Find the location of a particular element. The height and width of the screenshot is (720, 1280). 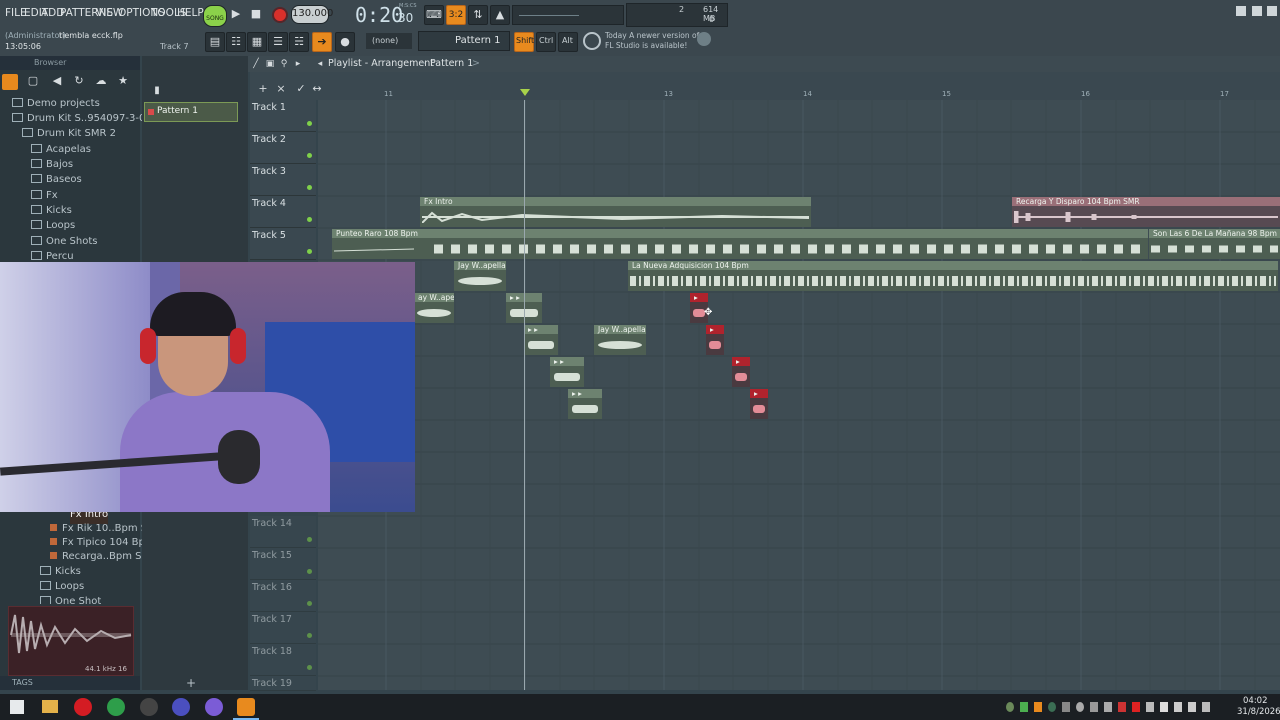

track-header: Track 2 is located at coordinates (283, 148).